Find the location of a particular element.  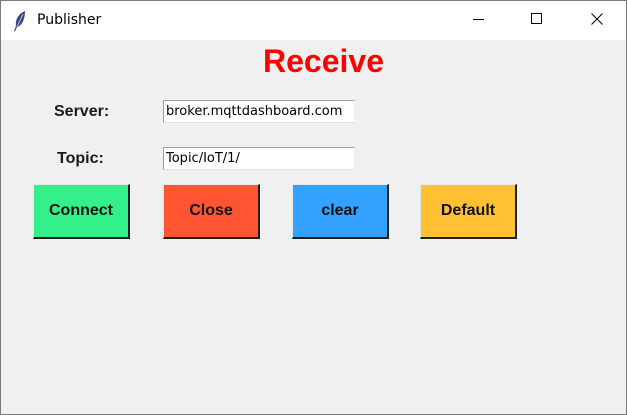

topic-input is located at coordinates (259, 158).